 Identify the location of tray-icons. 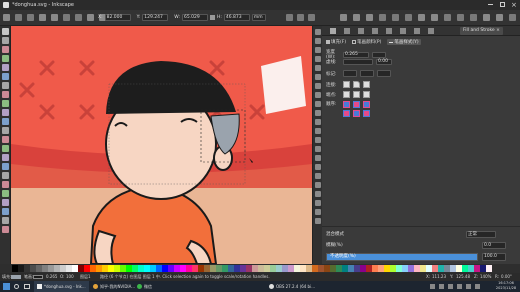
(460, 286).